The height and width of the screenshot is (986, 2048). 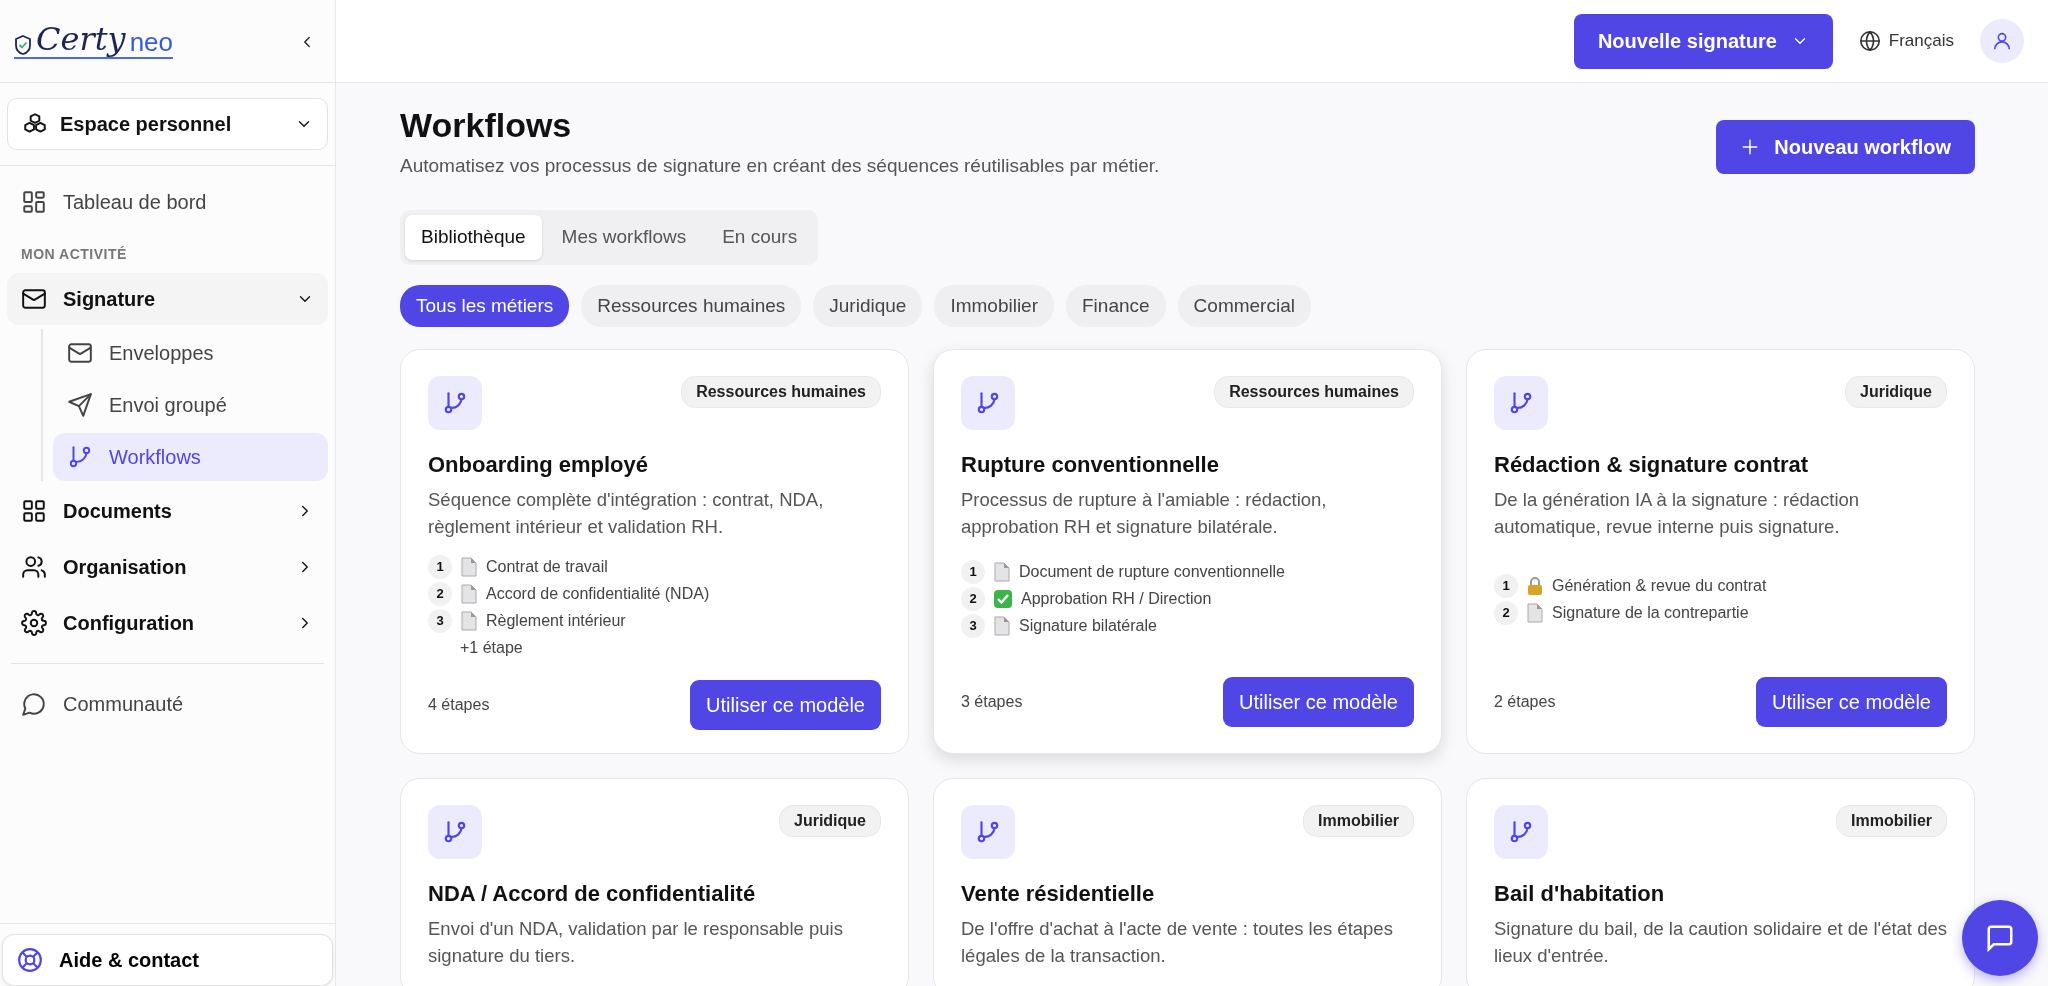 I want to click on workflow-card: Immobilier Vente résidentielle De l'offre d'achat à l'acte de vente : toutes les étapes légales de la transaction., so click(x=1187, y=882).